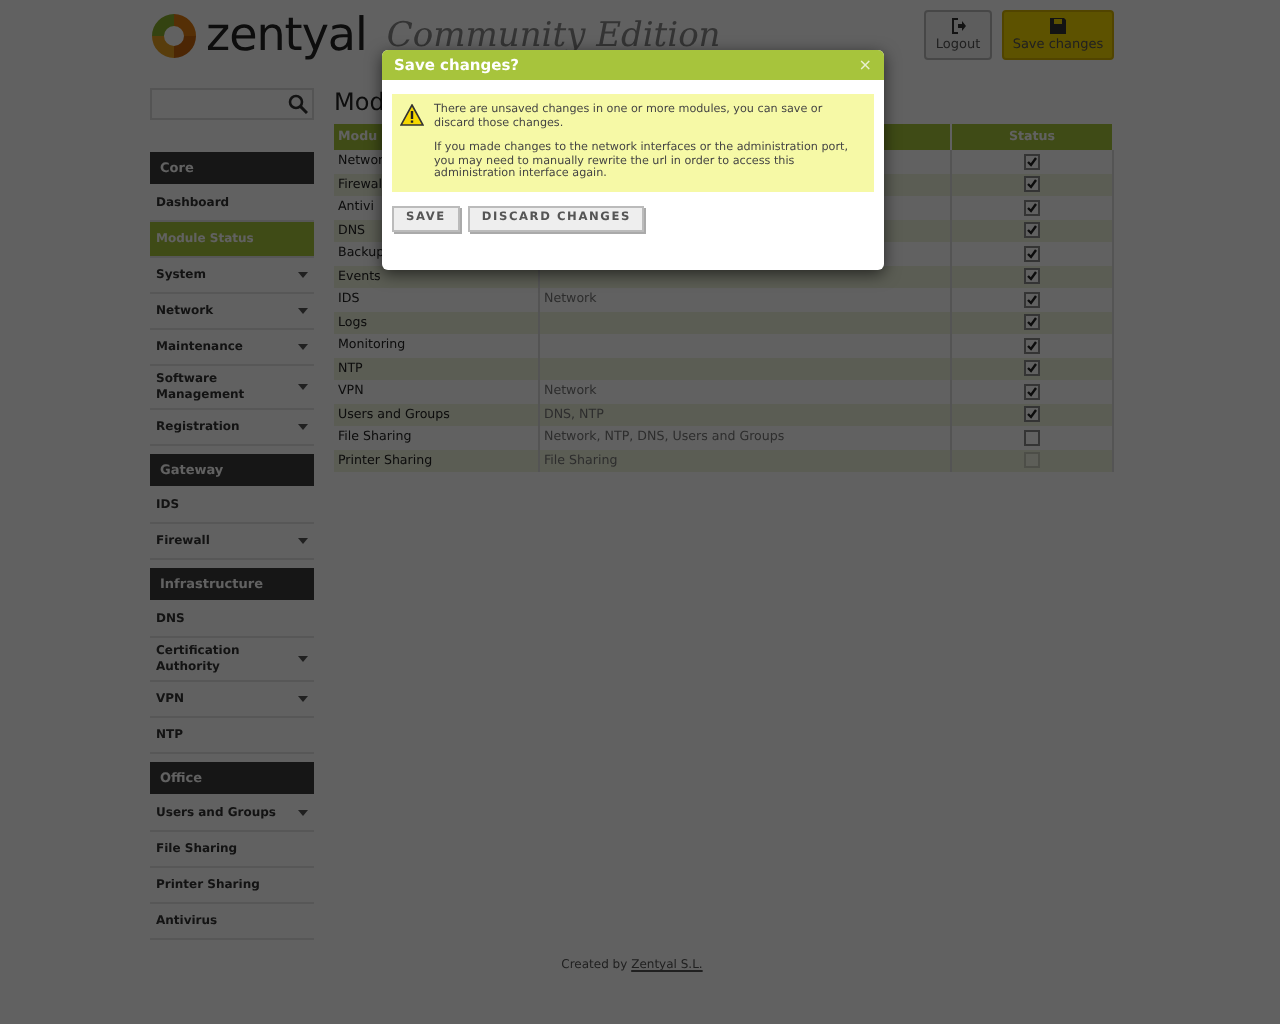 This screenshot has height=1024, width=1280. I want to click on close-button: ×, so click(865, 65).